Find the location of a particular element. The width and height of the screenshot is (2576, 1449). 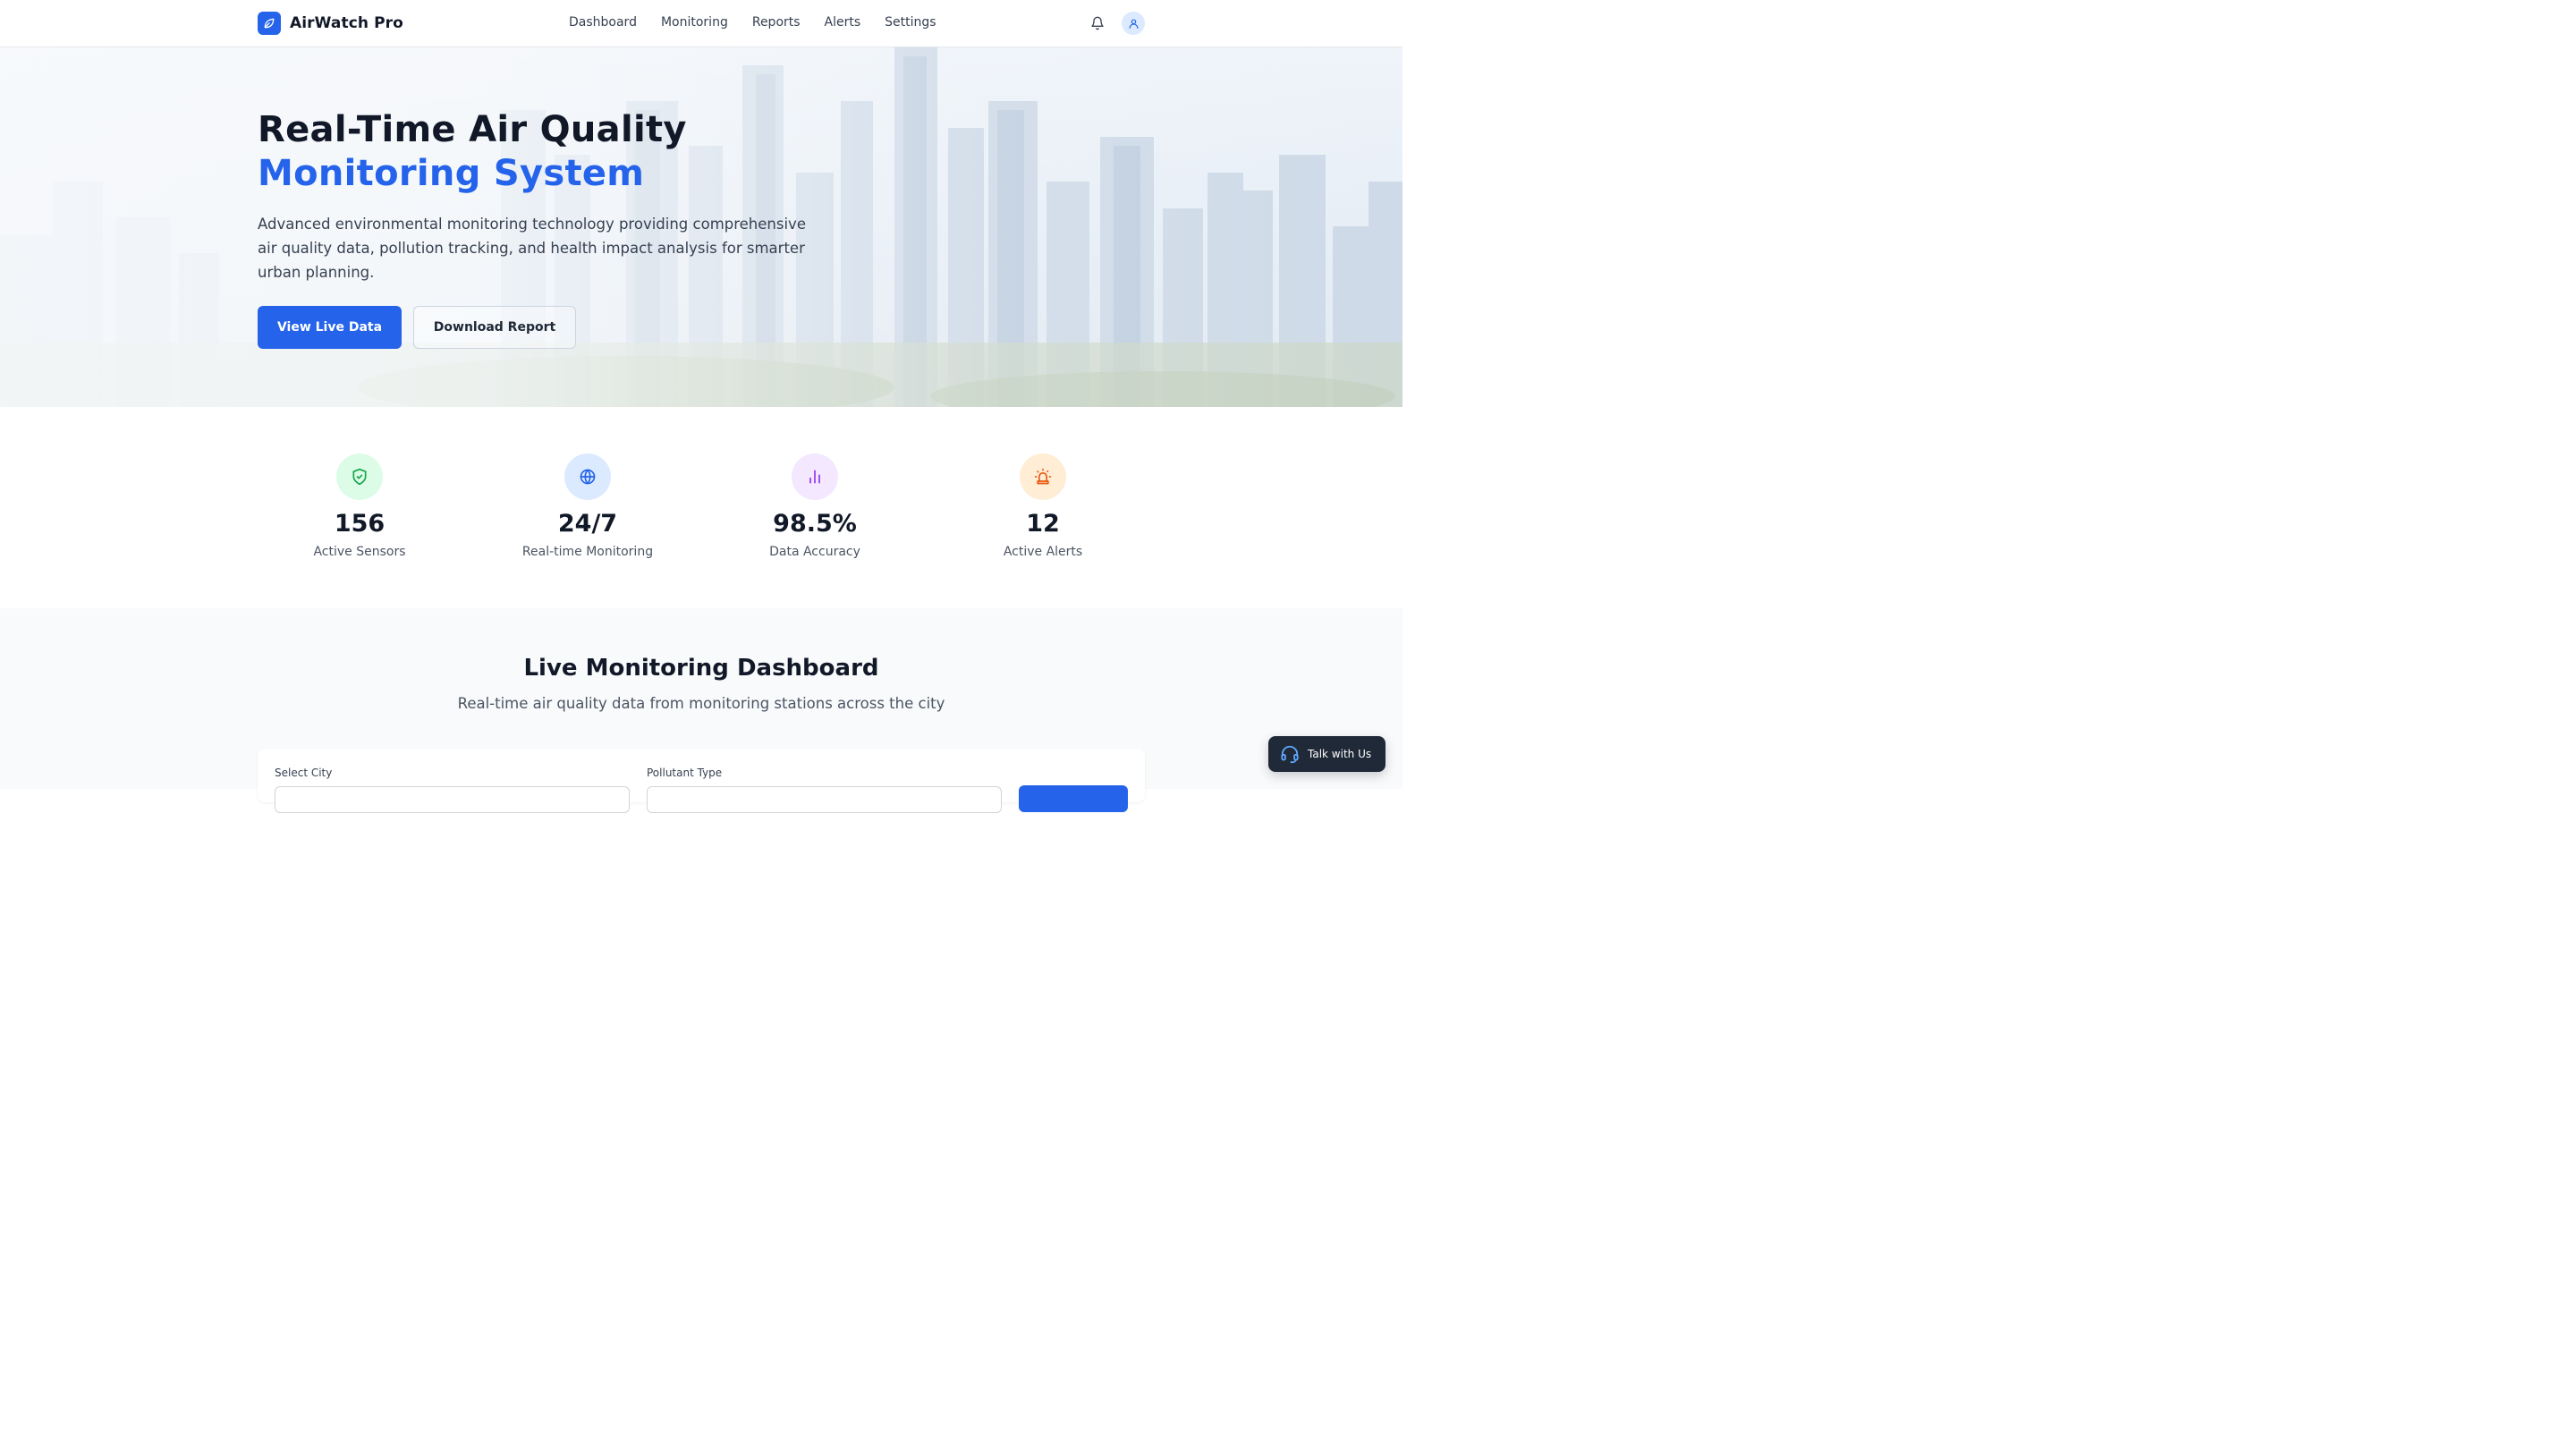

nav-link-dashboard: Dashboard is located at coordinates (603, 22).